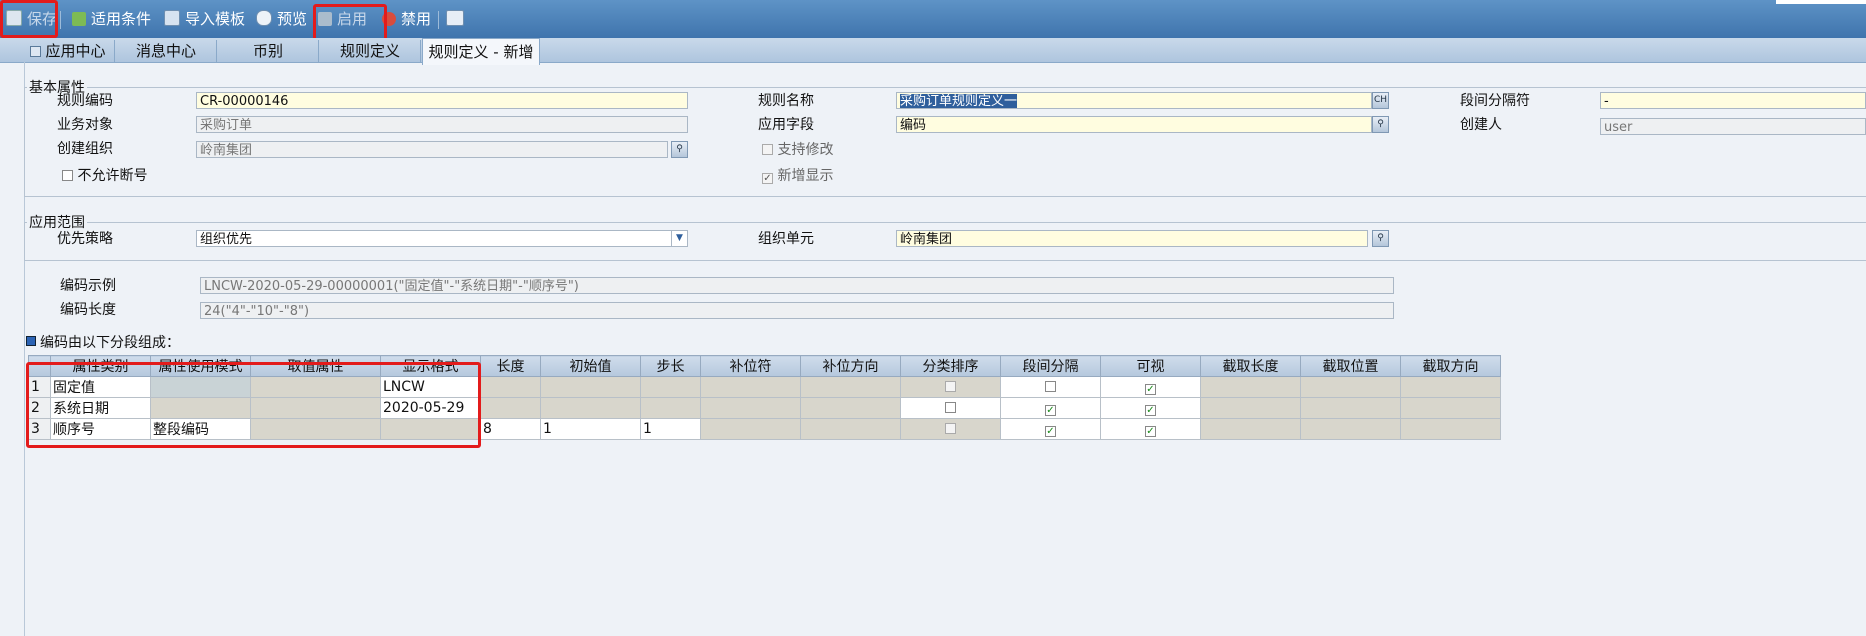 The width and height of the screenshot is (1866, 636). Describe the element at coordinates (670, 366) in the screenshot. I see `column-header: 步长` at that location.